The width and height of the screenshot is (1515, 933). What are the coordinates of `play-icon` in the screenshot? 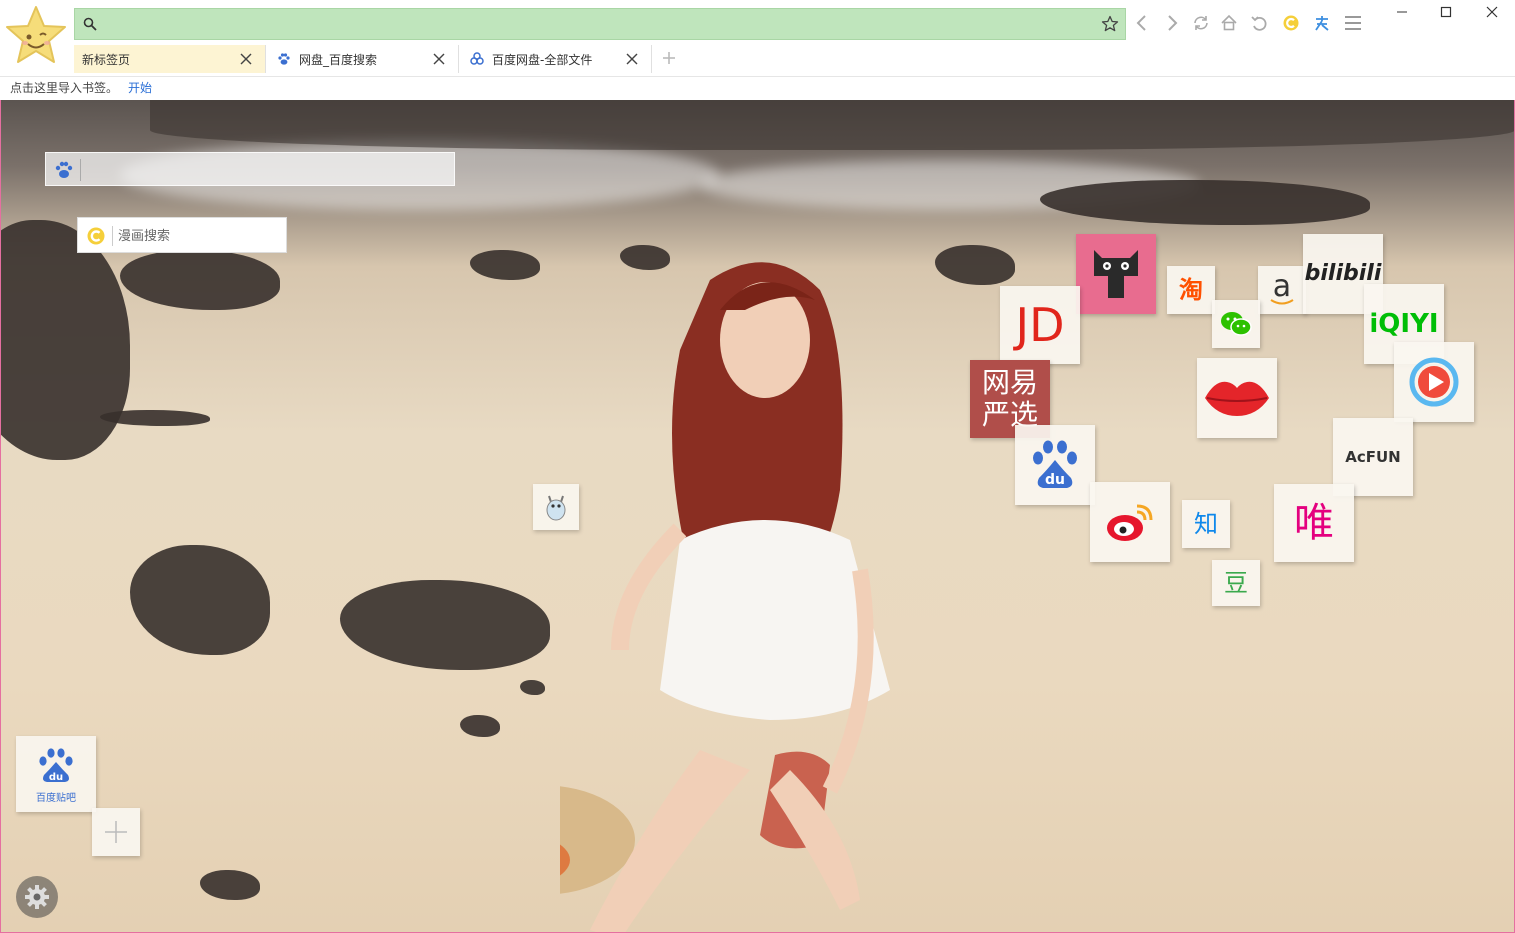 It's located at (1434, 382).